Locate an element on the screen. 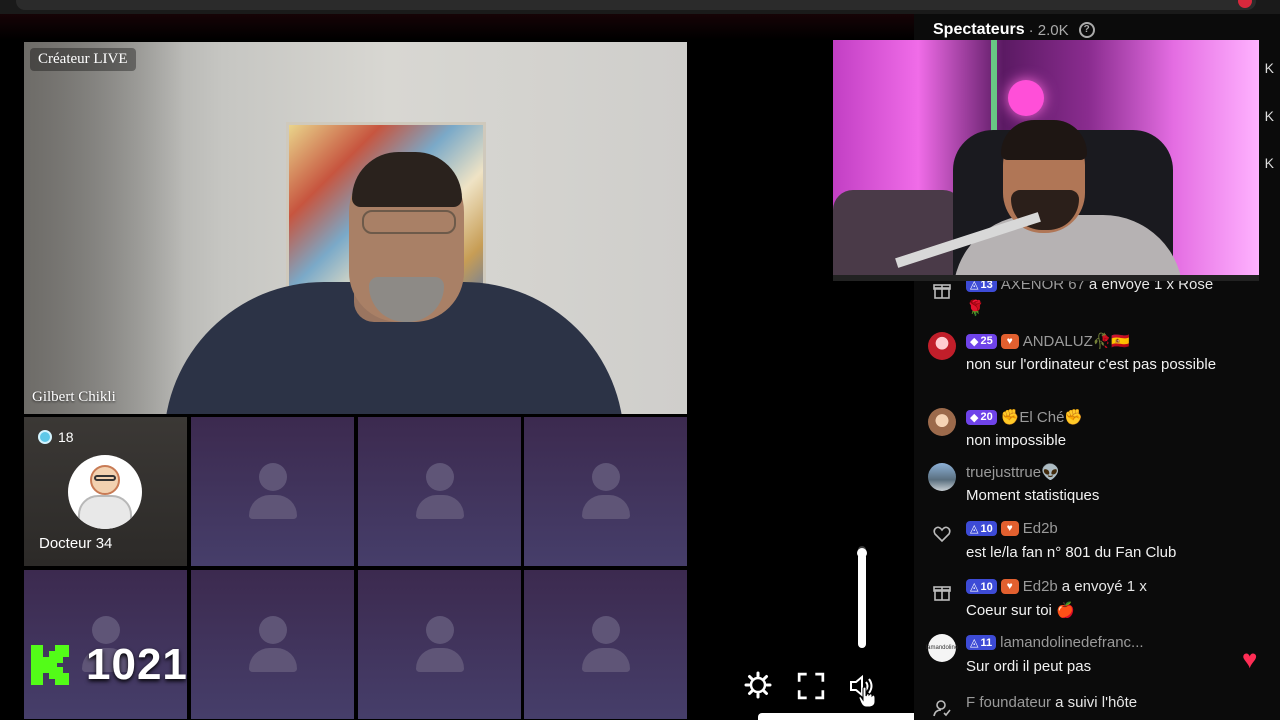 This screenshot has height=720, width=1280. help-icon: ? is located at coordinates (1086, 30).